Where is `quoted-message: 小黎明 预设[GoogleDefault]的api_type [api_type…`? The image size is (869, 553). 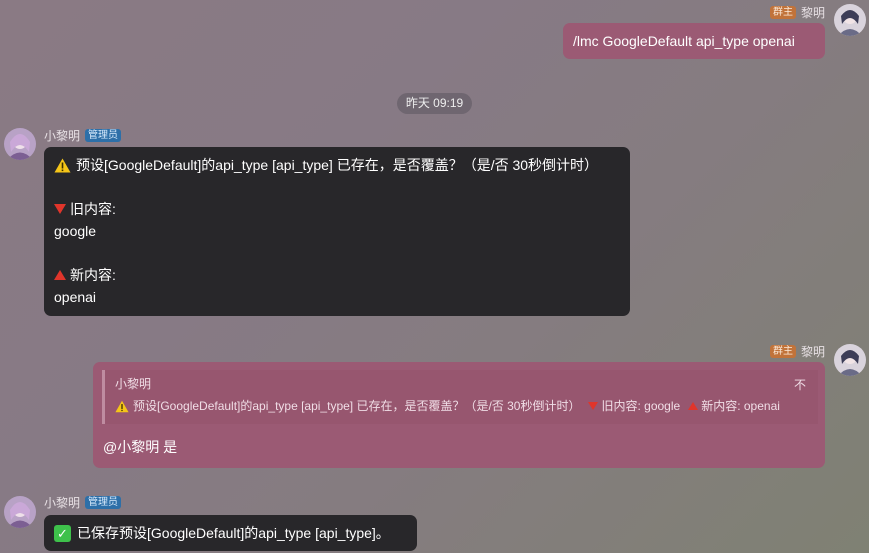
quoted-message: 小黎明 预设[GoogleDefault]的api_type [api_type… is located at coordinates (460, 397).